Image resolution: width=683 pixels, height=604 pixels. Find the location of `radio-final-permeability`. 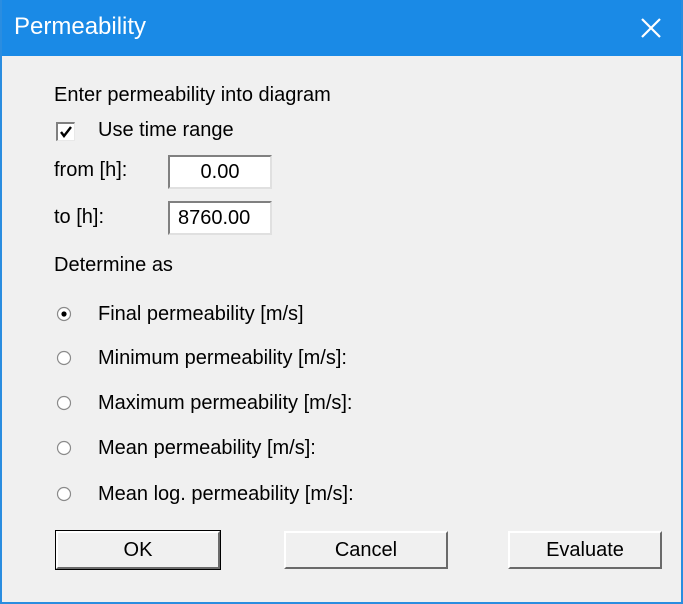

radio-final-permeability is located at coordinates (64, 314).